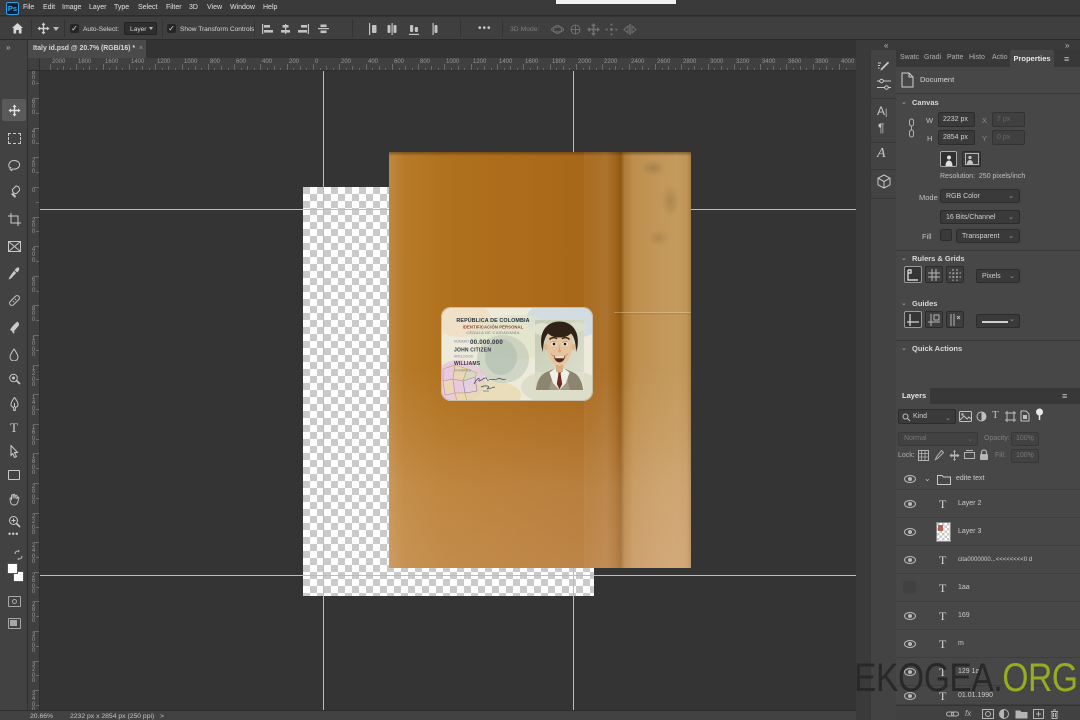 The height and width of the screenshot is (720, 1080). Describe the element at coordinates (464, 357) in the screenshot. I see `svg-text: APELLIDOS` at that location.